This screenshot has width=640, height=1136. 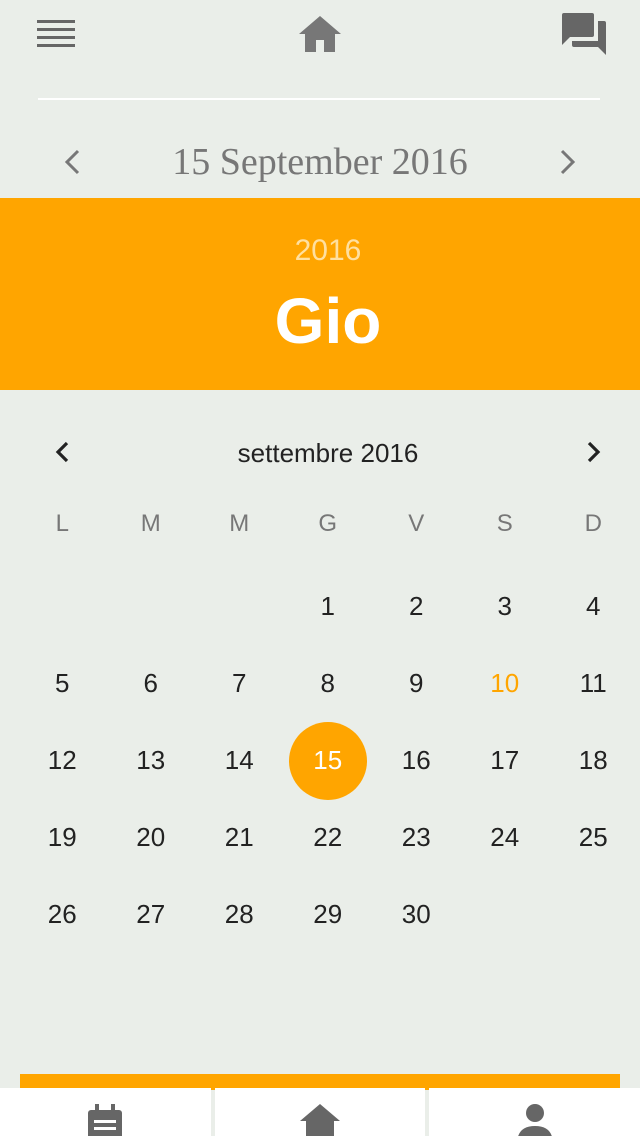 I want to click on menu-icon, so click(x=56, y=33).